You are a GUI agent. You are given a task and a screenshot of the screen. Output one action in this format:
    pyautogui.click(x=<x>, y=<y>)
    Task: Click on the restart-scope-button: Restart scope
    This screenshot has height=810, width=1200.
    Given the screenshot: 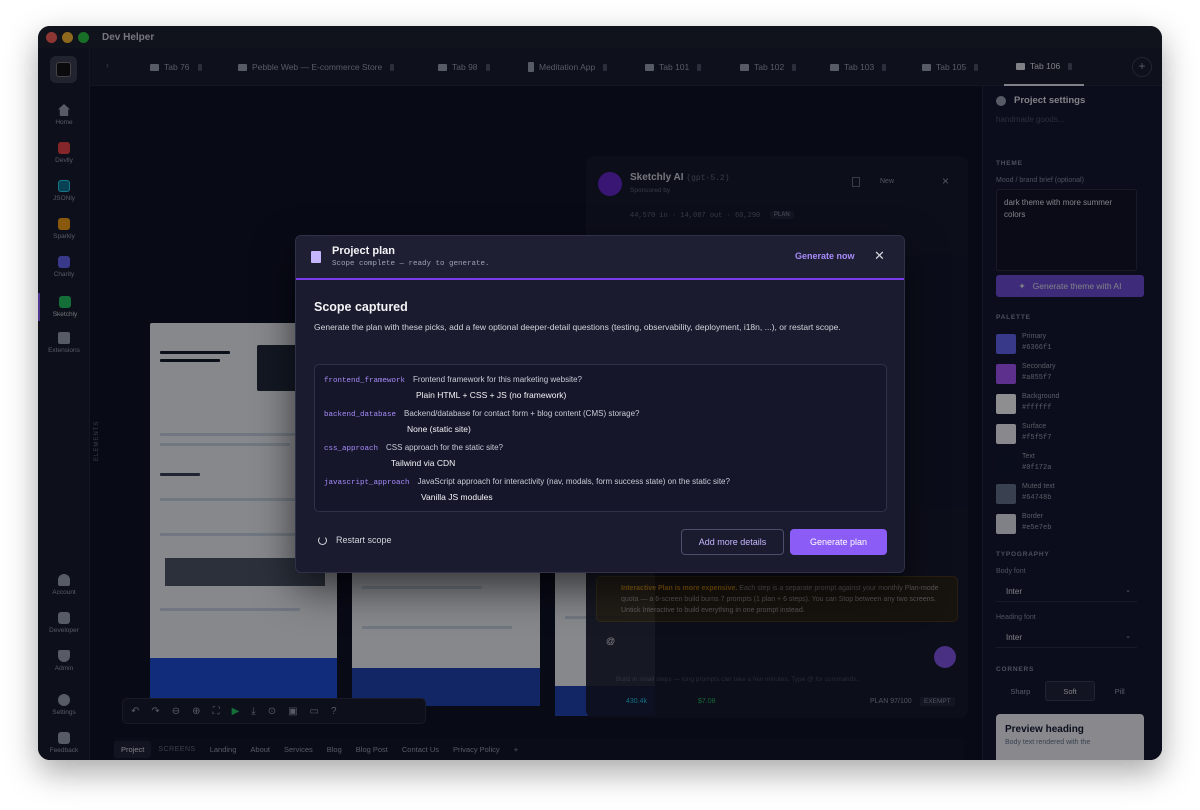 What is the action you would take?
    pyautogui.click(x=355, y=540)
    